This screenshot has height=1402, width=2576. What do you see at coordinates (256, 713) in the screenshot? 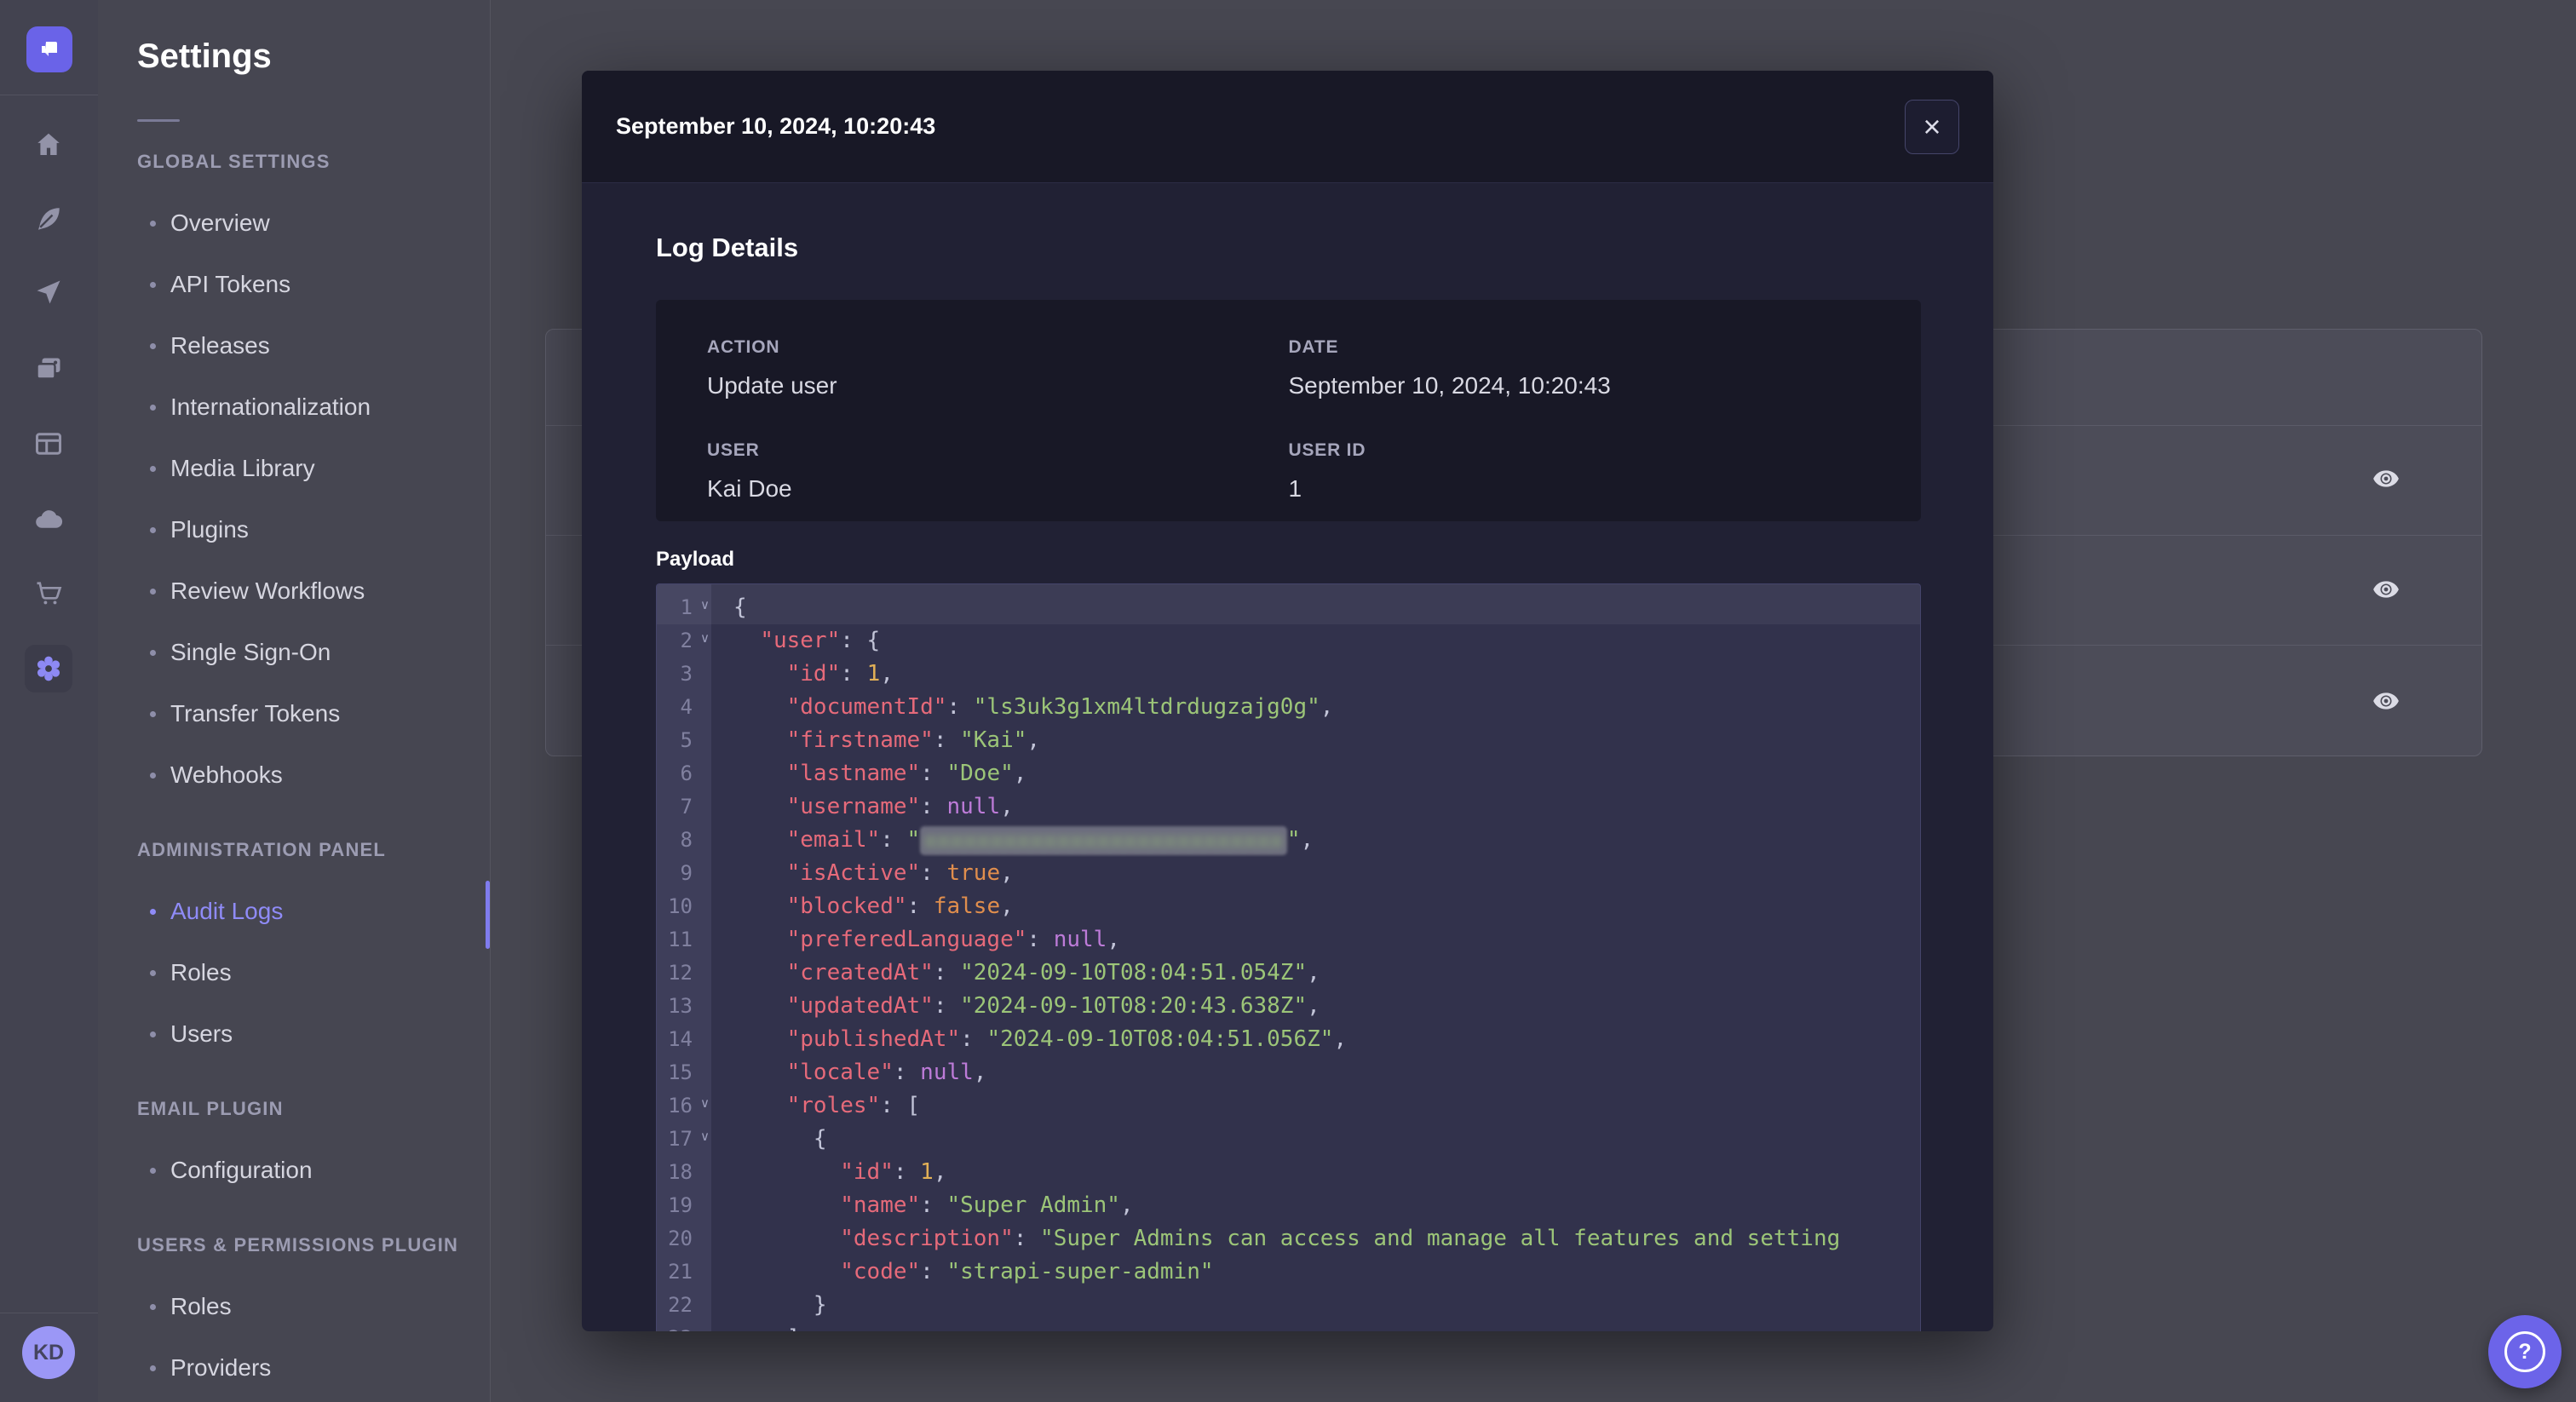
I see `sidebar-item-label: Transfer Tokens` at bounding box center [256, 713].